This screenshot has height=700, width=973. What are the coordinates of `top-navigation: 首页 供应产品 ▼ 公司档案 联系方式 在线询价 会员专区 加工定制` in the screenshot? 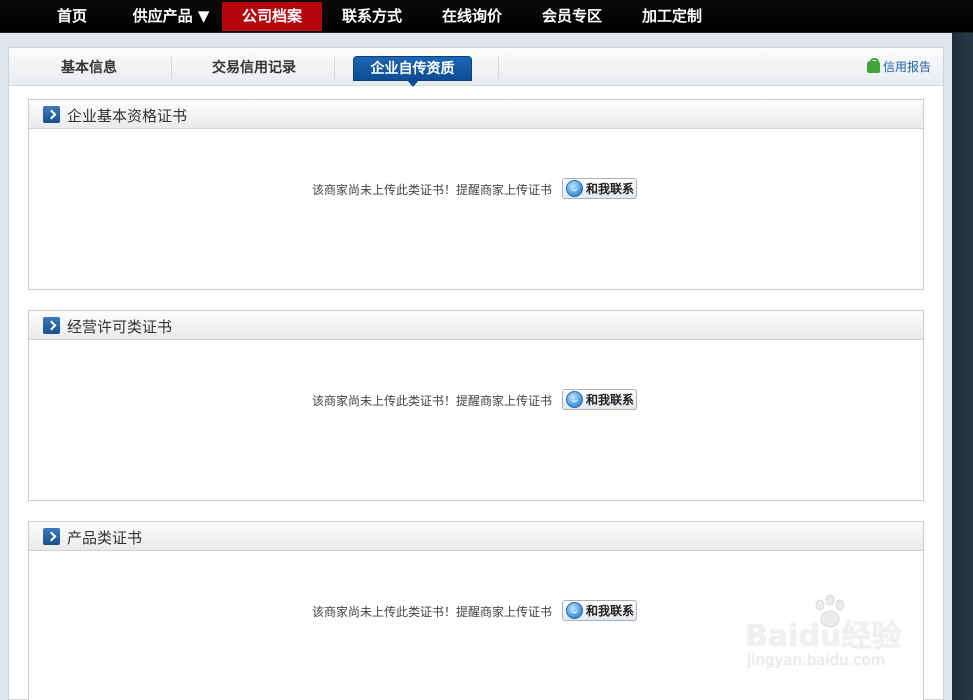 It's located at (486, 16).